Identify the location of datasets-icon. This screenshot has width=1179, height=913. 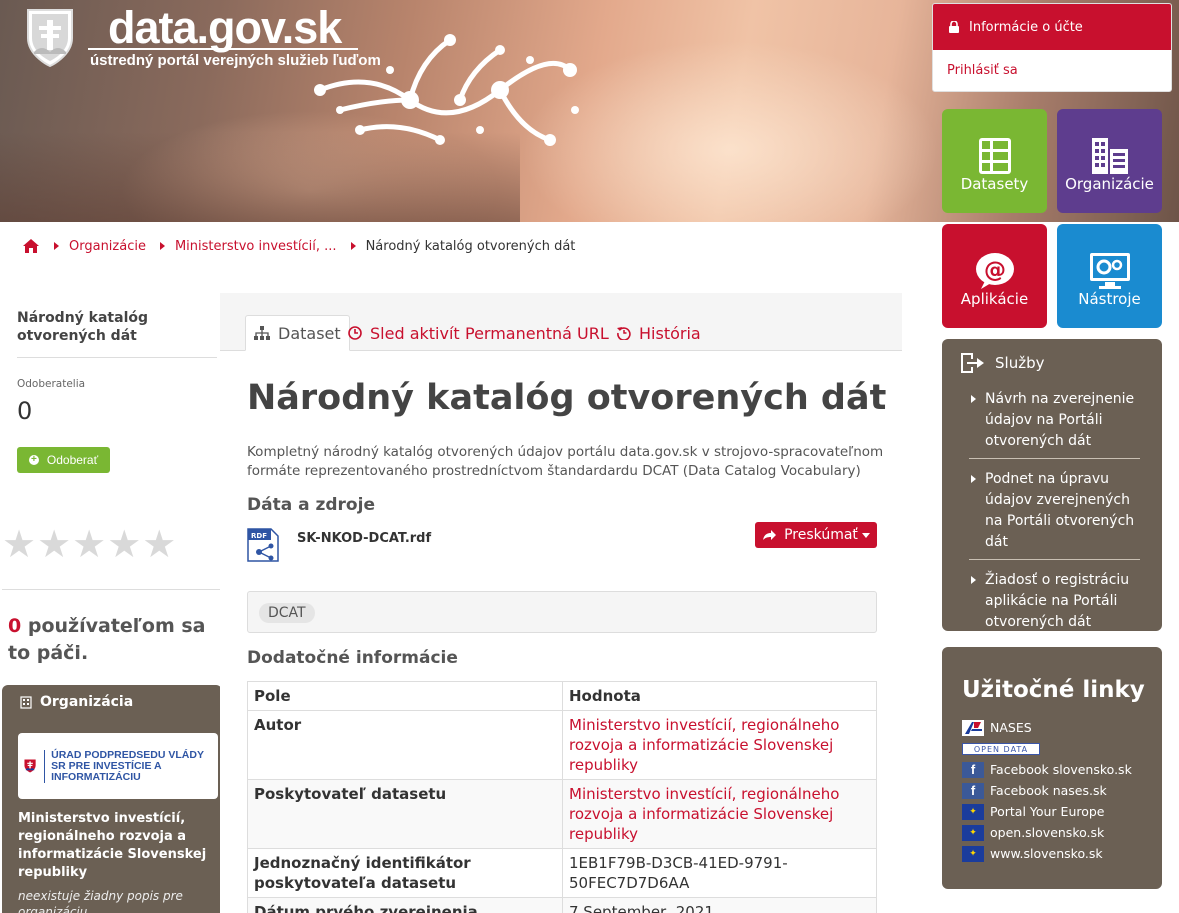
(994, 156).